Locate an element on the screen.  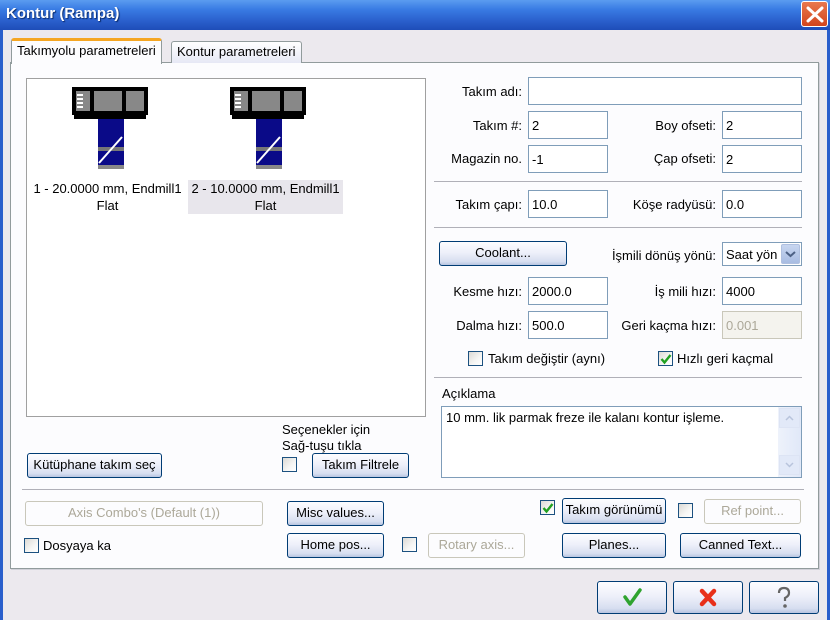
dia-offset-input is located at coordinates (762, 159).